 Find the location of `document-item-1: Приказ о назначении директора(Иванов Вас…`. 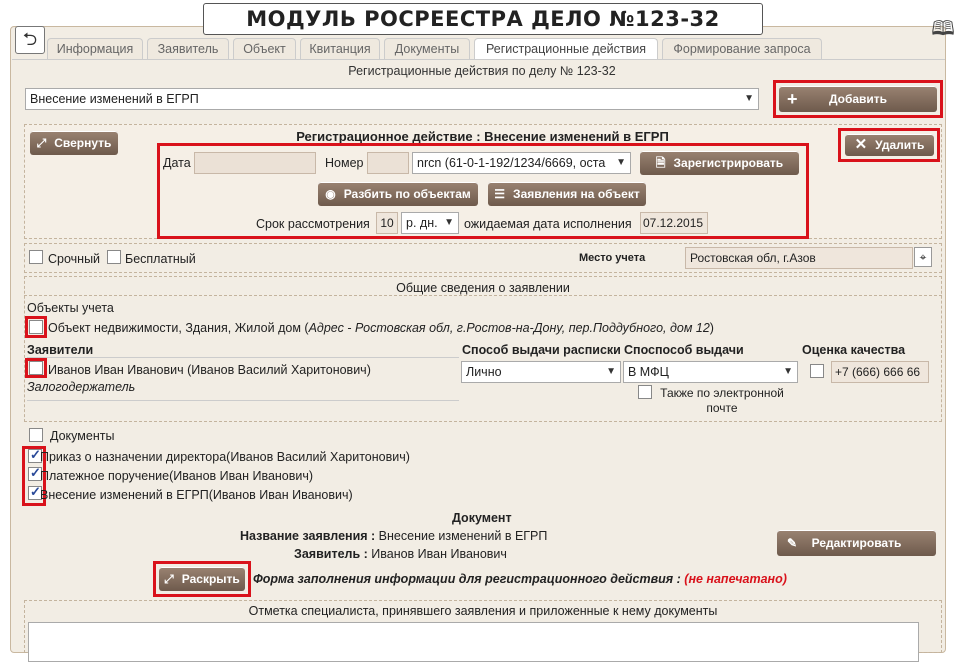

document-item-1: Приказ о назначении директора(Иванов Вас… is located at coordinates (225, 457).